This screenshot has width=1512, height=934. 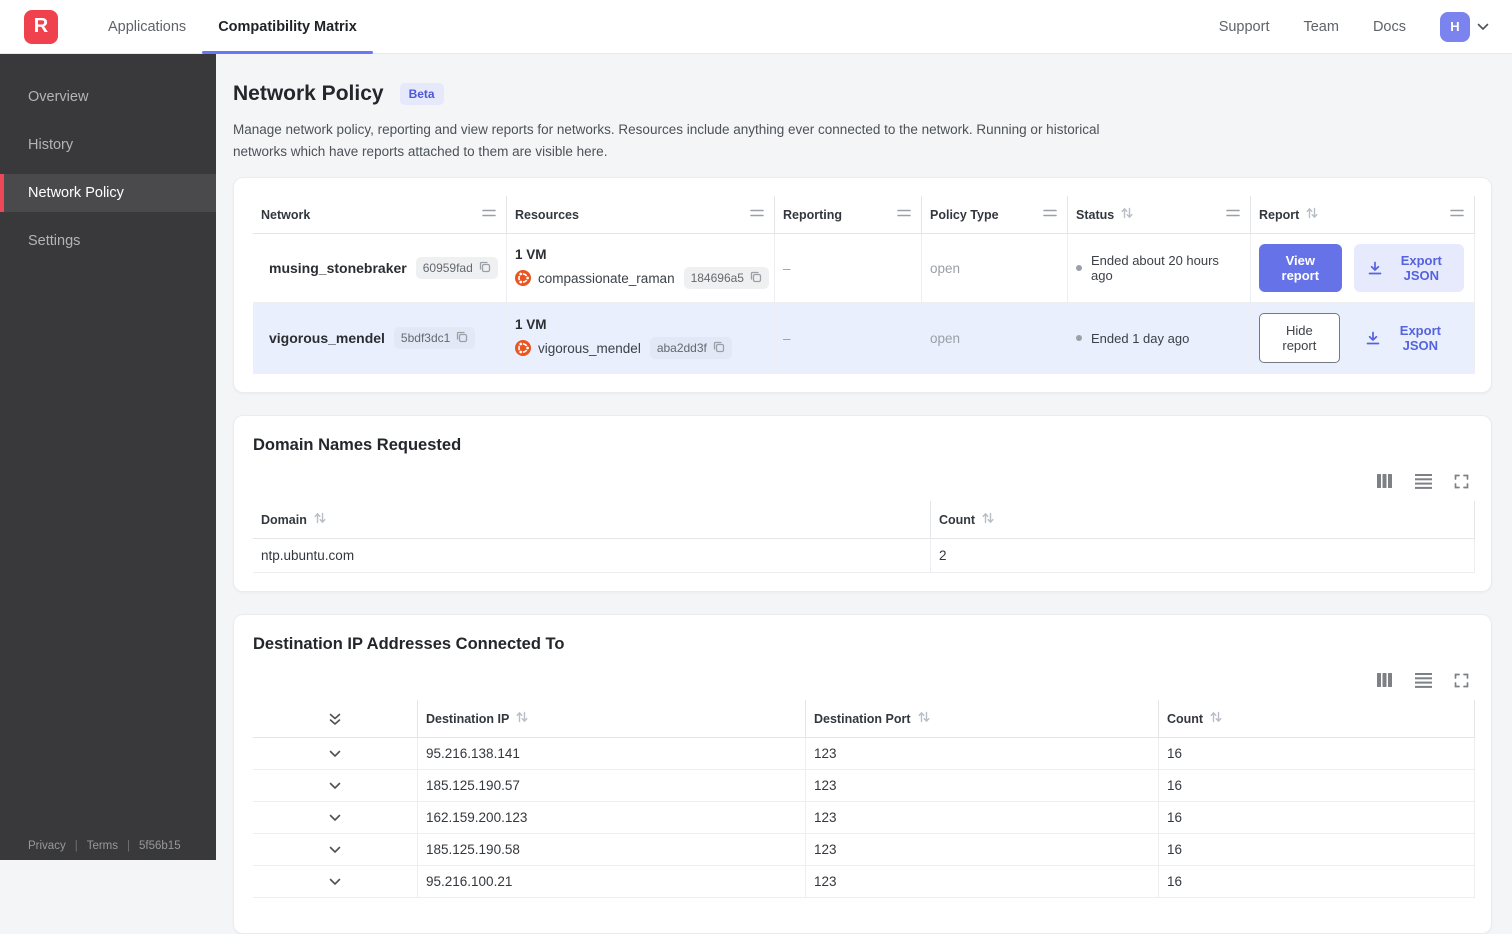 I want to click on tab-applications: Applications, so click(x=147, y=26).